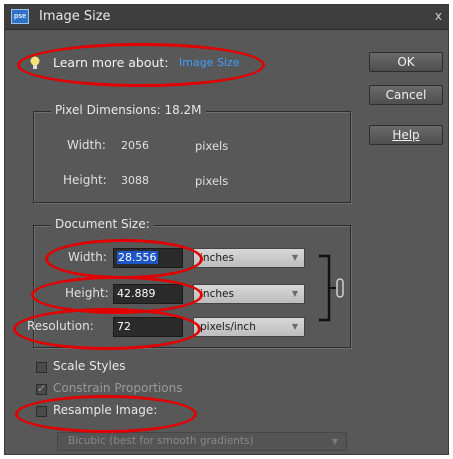 This screenshot has width=453, height=459. Describe the element at coordinates (60, 326) in the screenshot. I see `resolution-label: Resolution:` at that location.